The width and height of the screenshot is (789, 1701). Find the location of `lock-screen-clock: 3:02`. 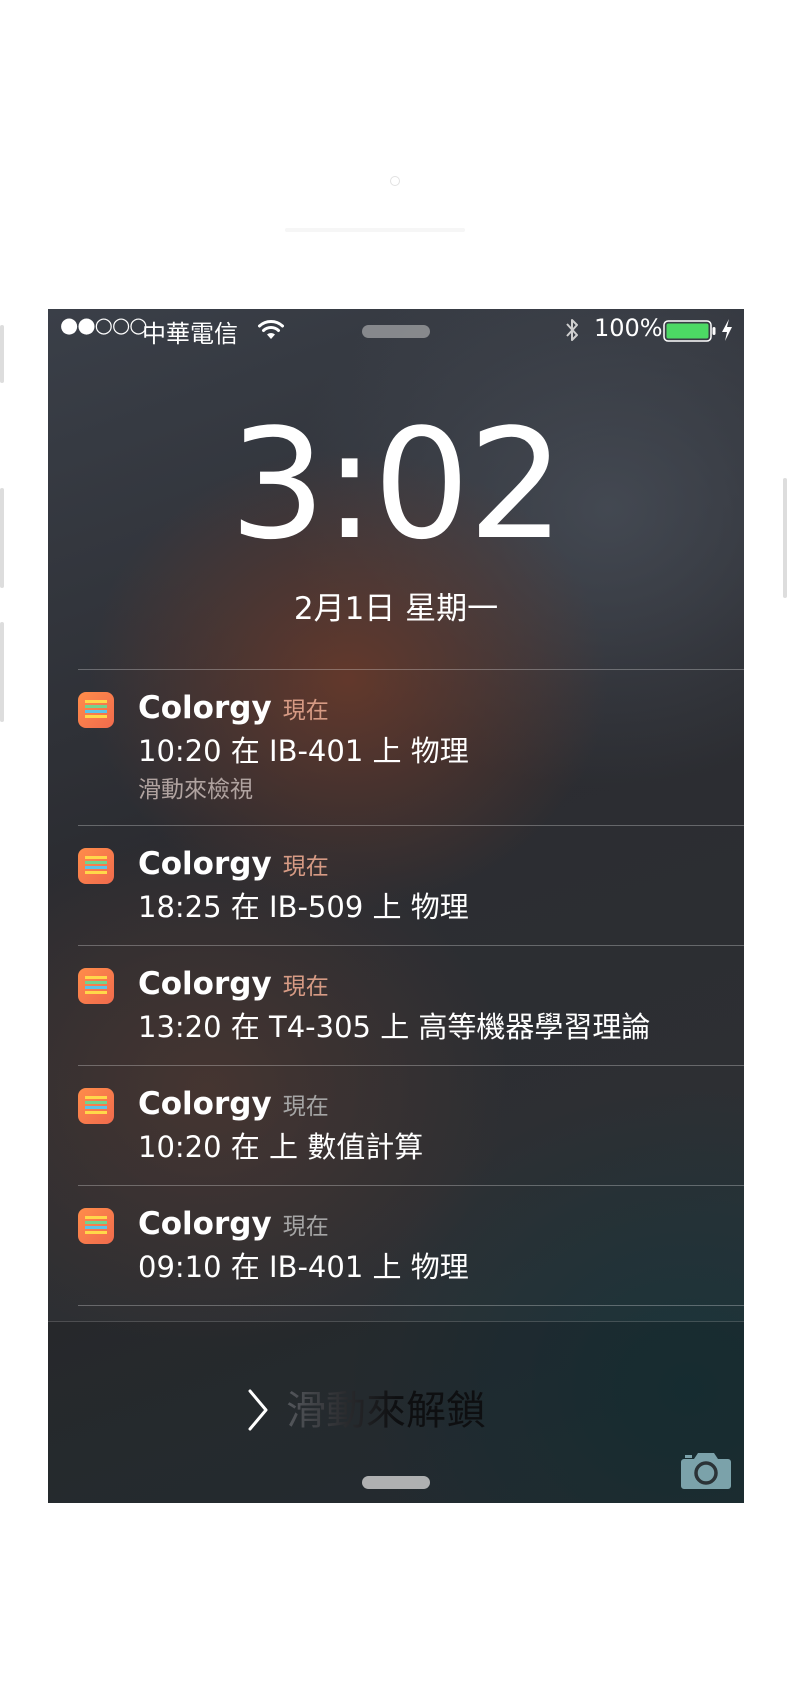

lock-screen-clock: 3:02 is located at coordinates (396, 485).